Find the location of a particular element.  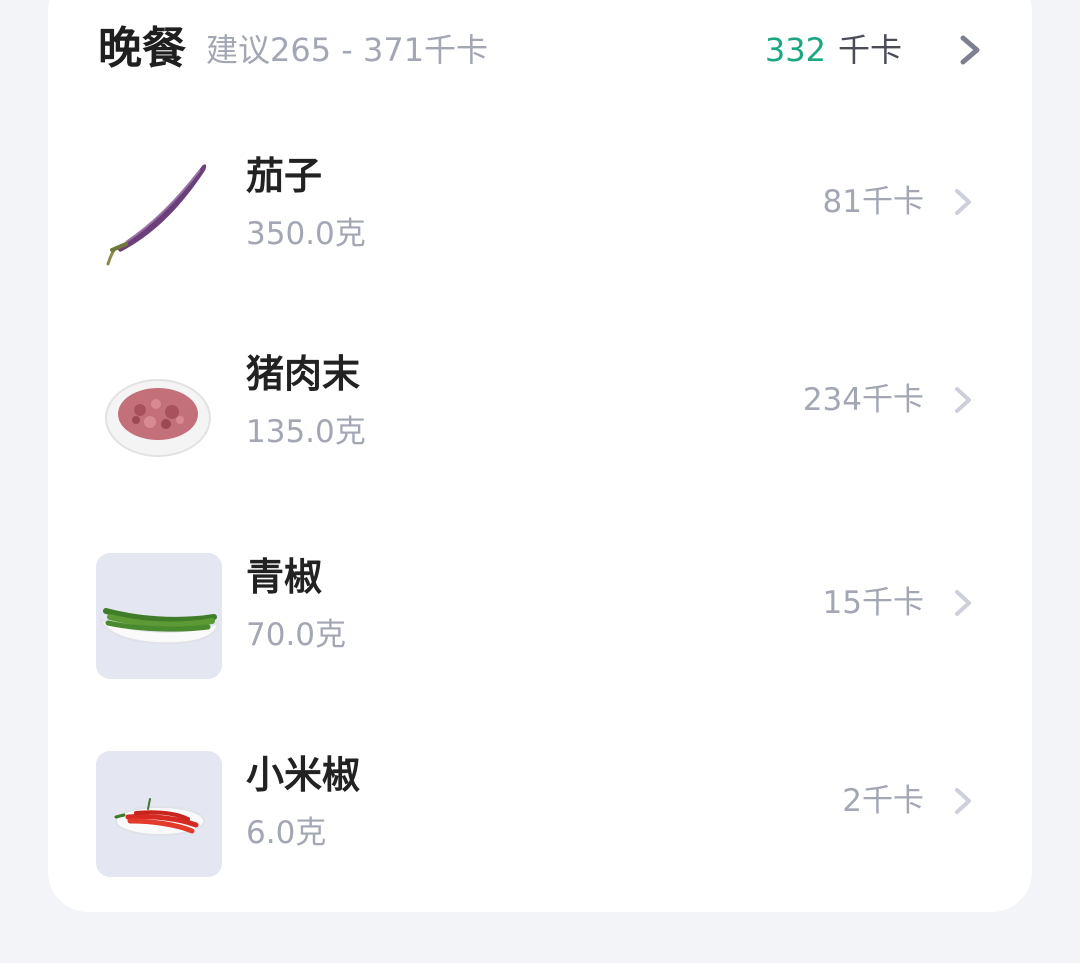

meal-total-calories: 332 千卡 is located at coordinates (833, 50).